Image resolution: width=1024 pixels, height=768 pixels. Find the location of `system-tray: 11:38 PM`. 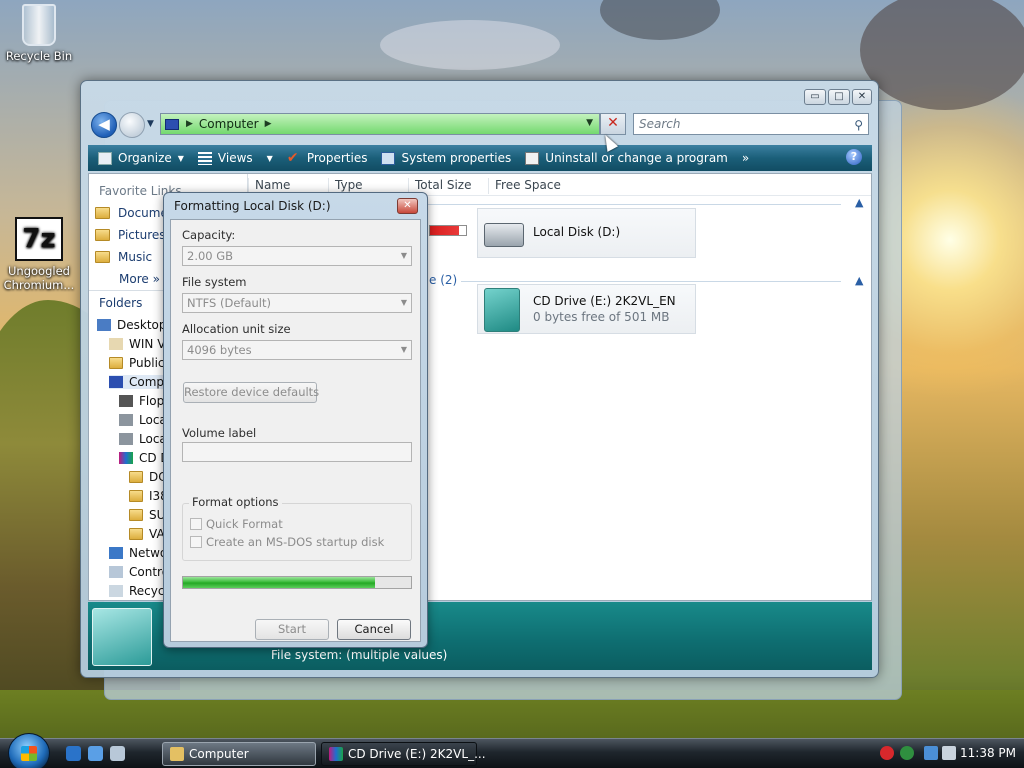

system-tray: 11:38 PM is located at coordinates (944, 754).